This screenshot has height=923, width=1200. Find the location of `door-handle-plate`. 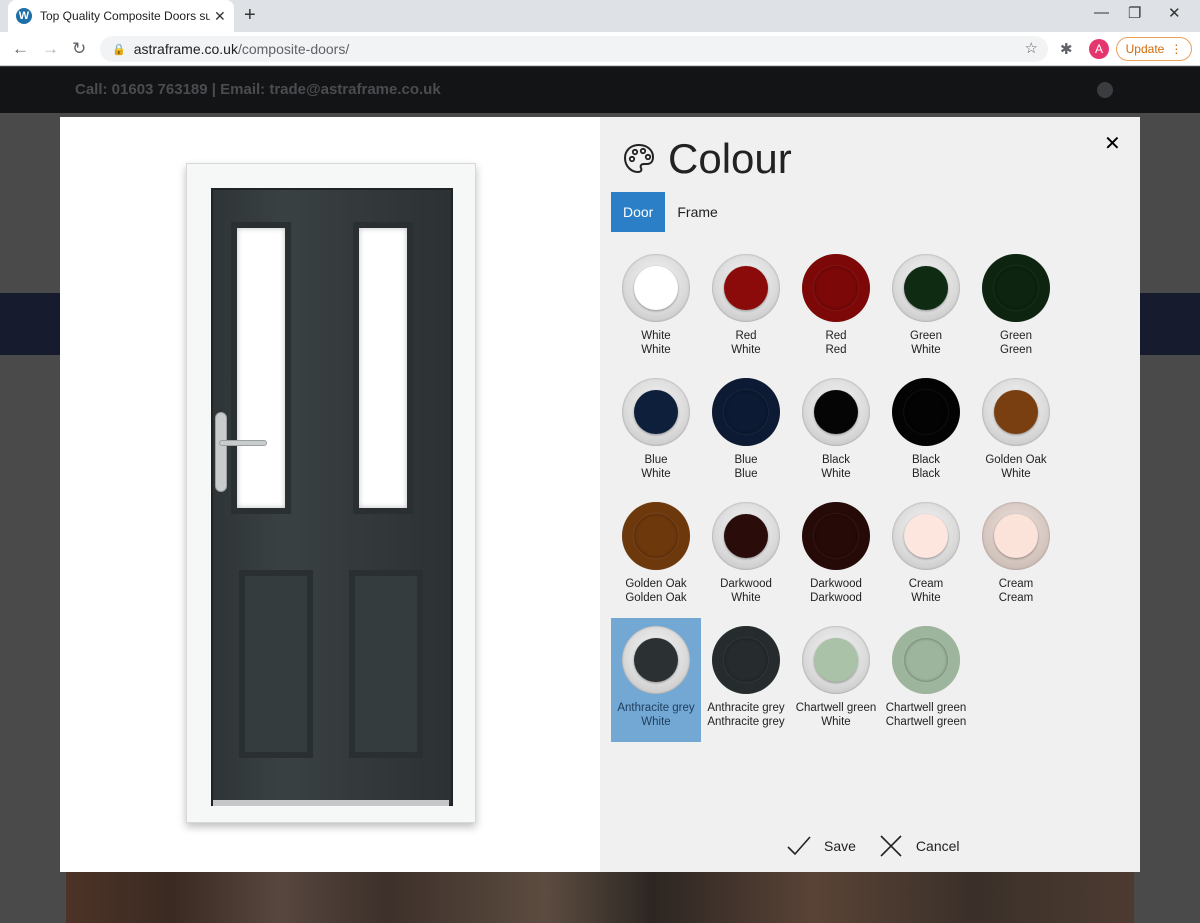

door-handle-plate is located at coordinates (221, 452).